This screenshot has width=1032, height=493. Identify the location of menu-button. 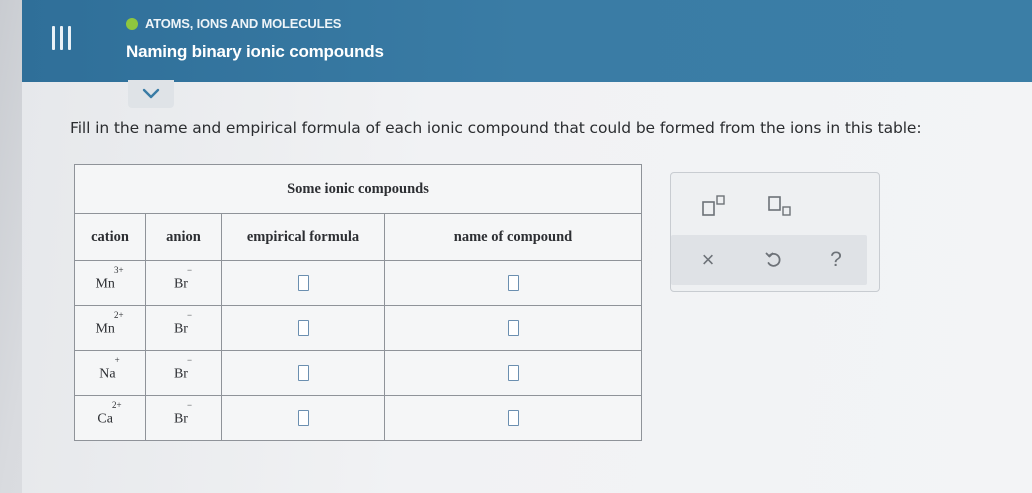
(61, 38).